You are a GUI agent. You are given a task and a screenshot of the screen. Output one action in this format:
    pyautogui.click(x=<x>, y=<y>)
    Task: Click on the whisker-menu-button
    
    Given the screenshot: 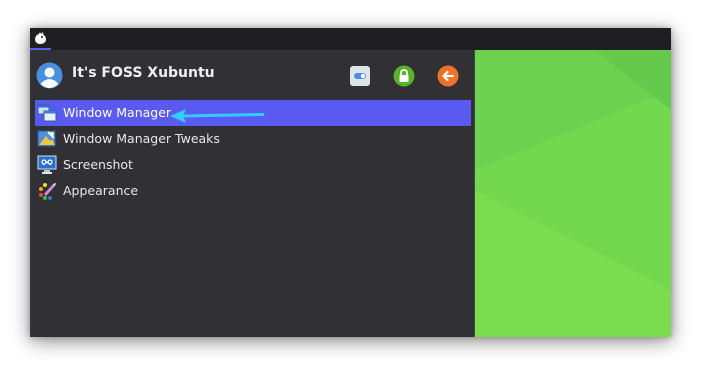 What is the action you would take?
    pyautogui.click(x=40, y=39)
    